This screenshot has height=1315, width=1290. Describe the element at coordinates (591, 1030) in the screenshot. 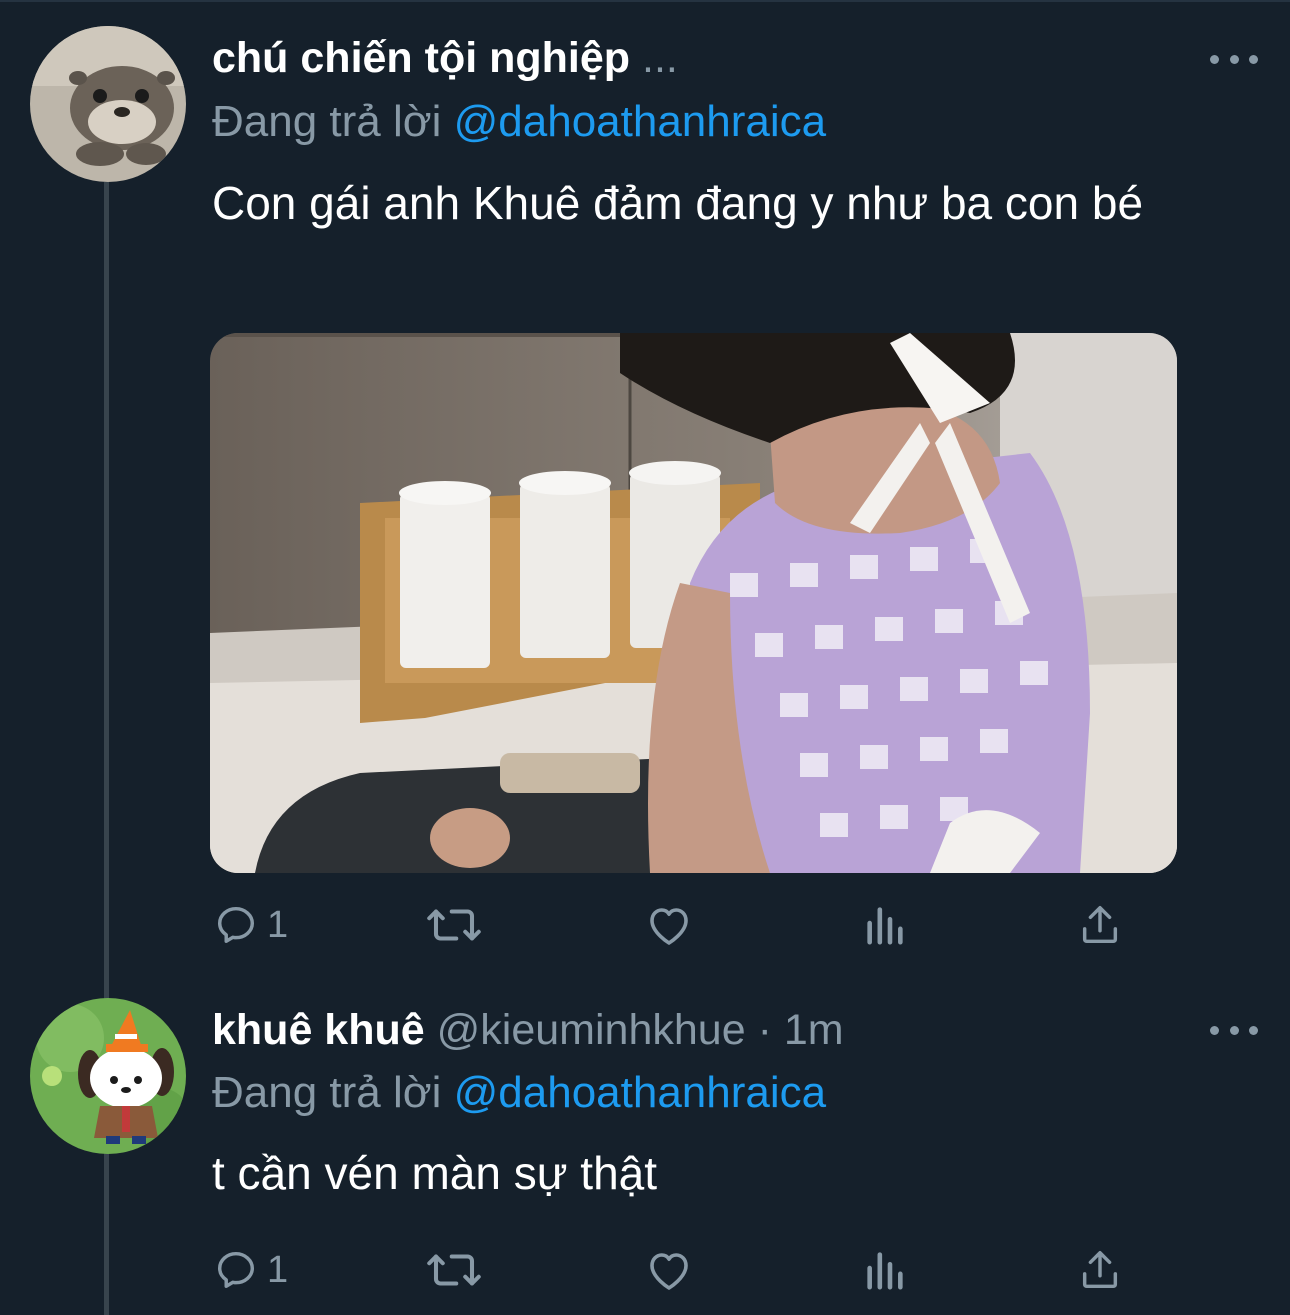

I see `user-handle: @kieuminhkhue` at that location.